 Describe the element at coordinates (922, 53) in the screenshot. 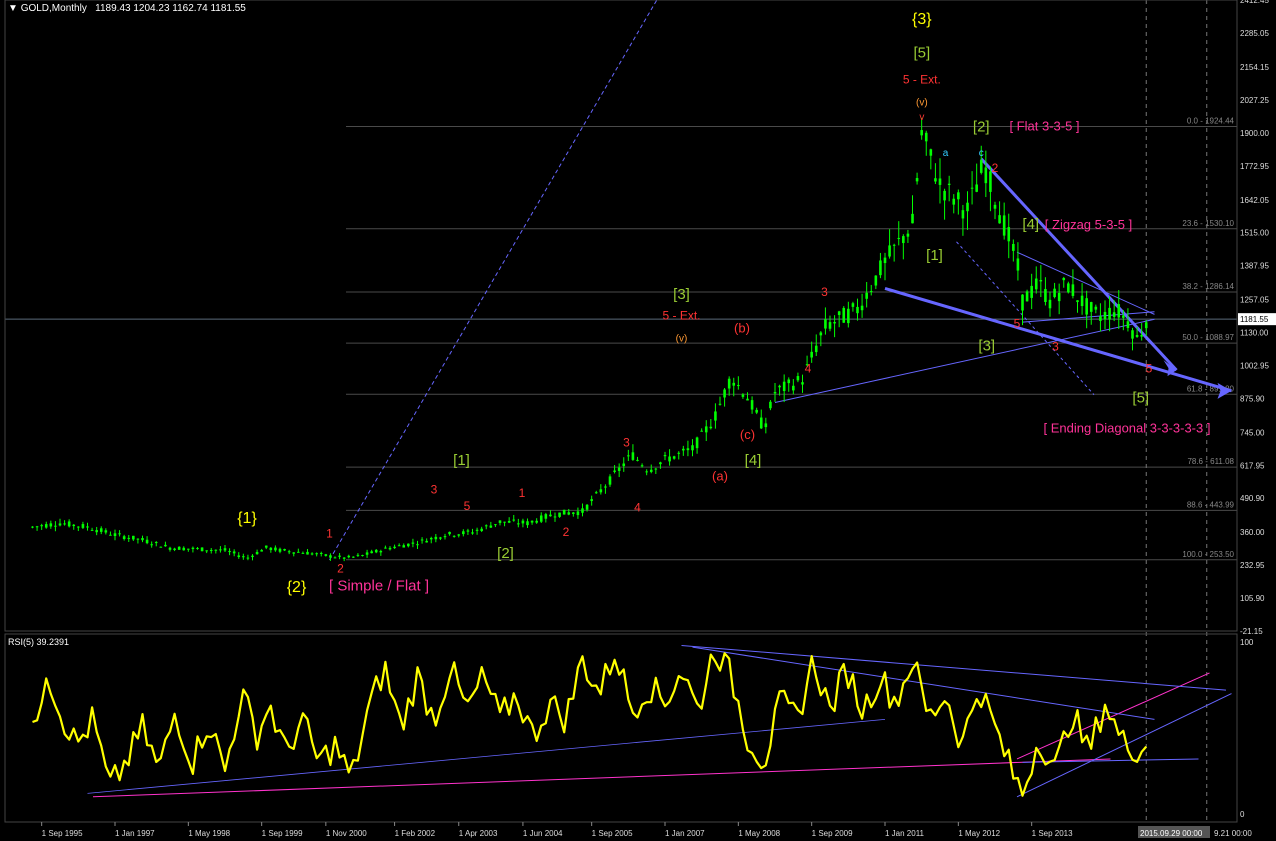

I see `wave-label-1: [5]` at that location.